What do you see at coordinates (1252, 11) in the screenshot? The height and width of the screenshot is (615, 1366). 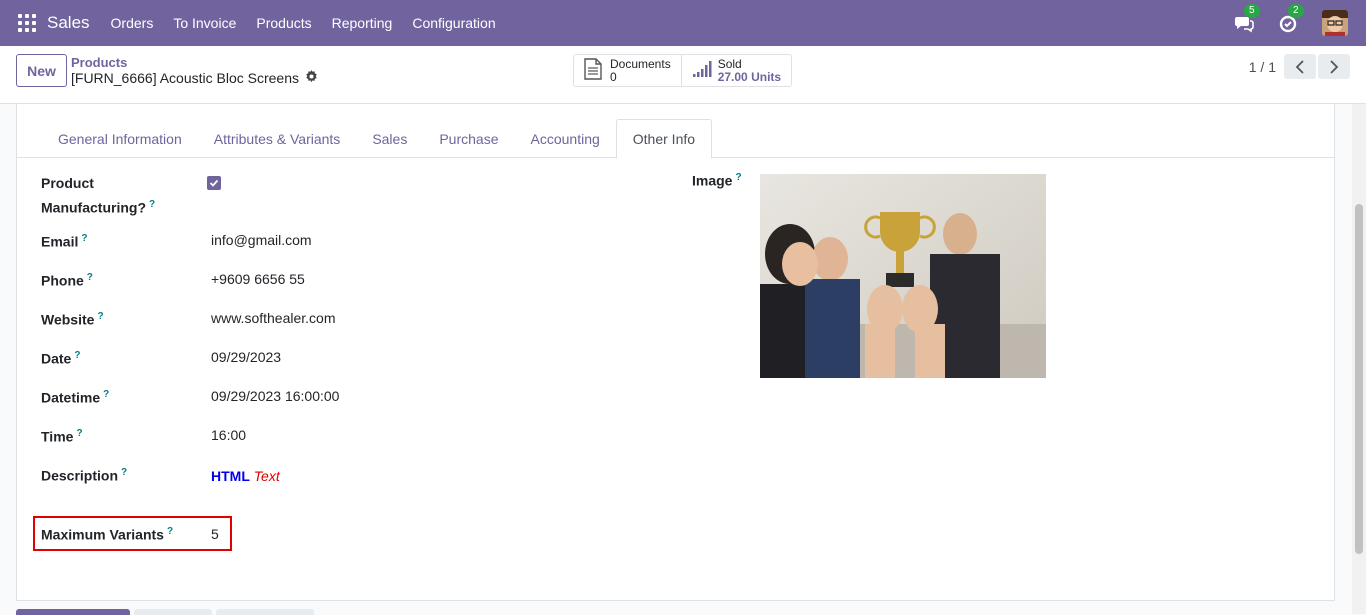 I see `messages-badge: 5` at bounding box center [1252, 11].